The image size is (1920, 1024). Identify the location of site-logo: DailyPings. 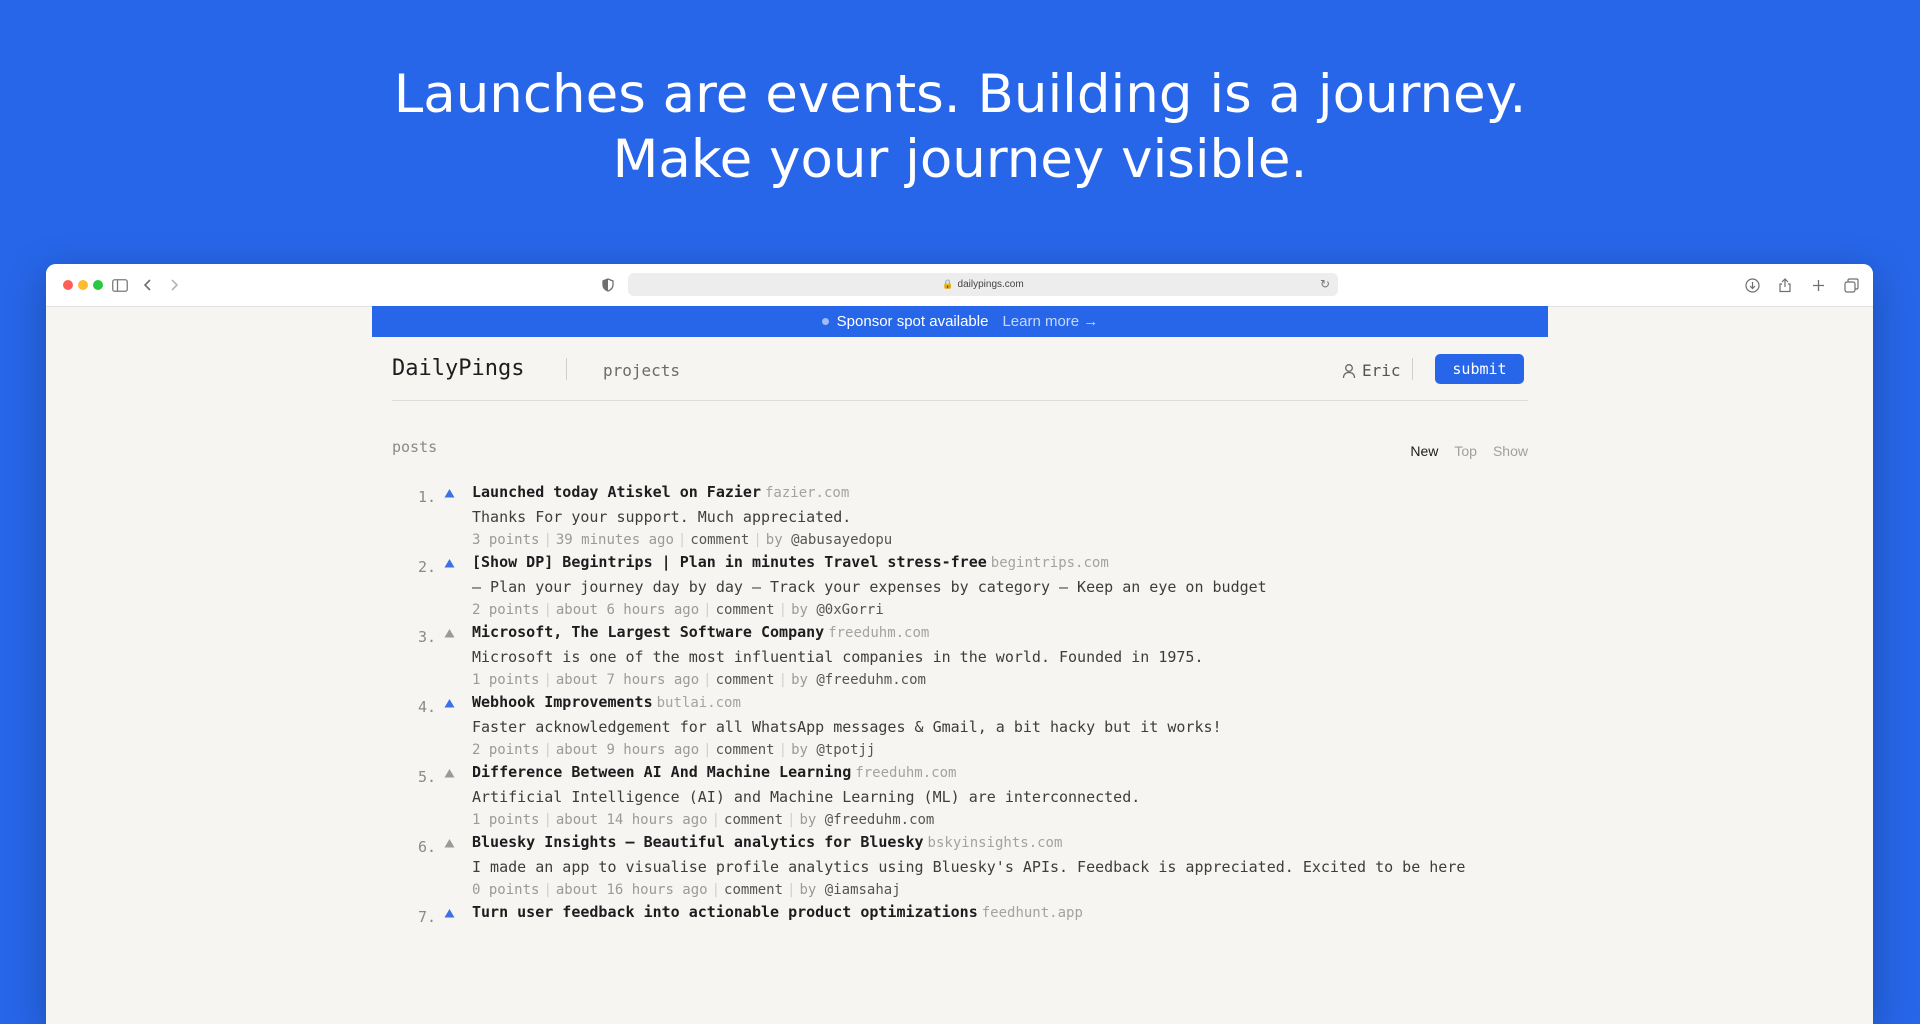
(458, 368).